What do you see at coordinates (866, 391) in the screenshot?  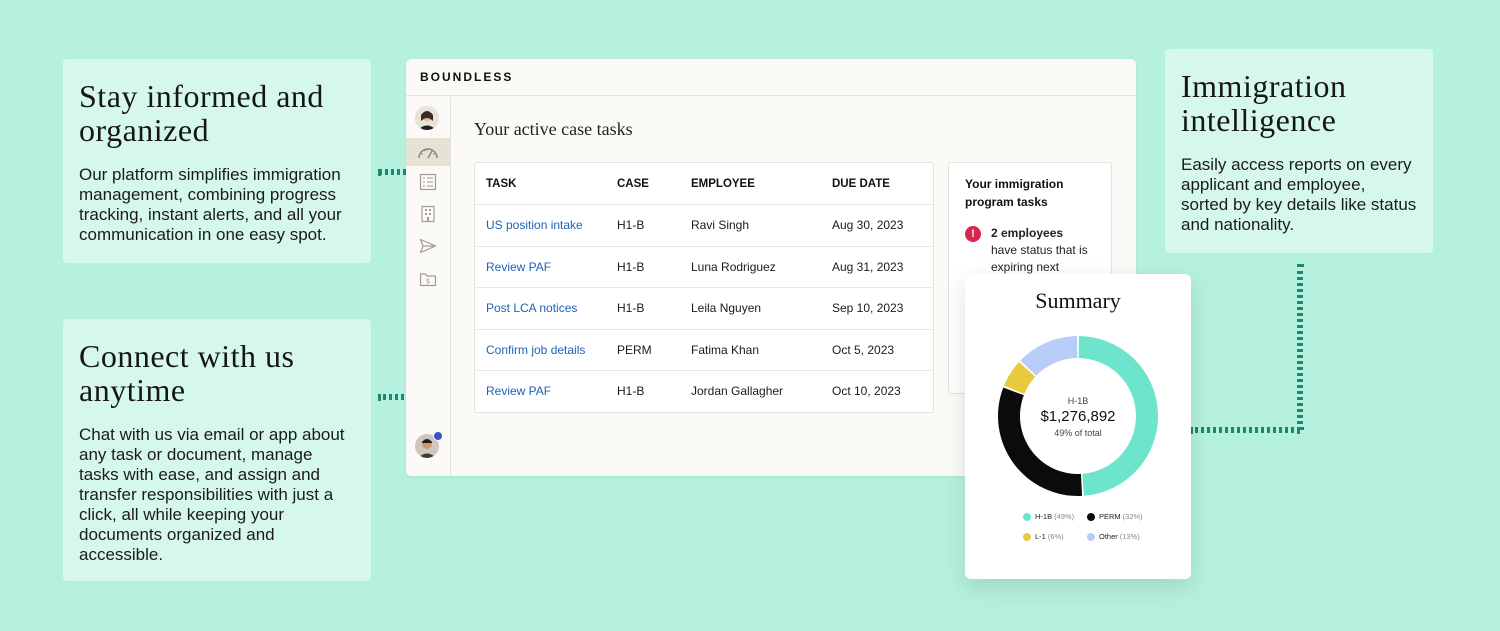 I see `due-date: Oct 10, 2023` at bounding box center [866, 391].